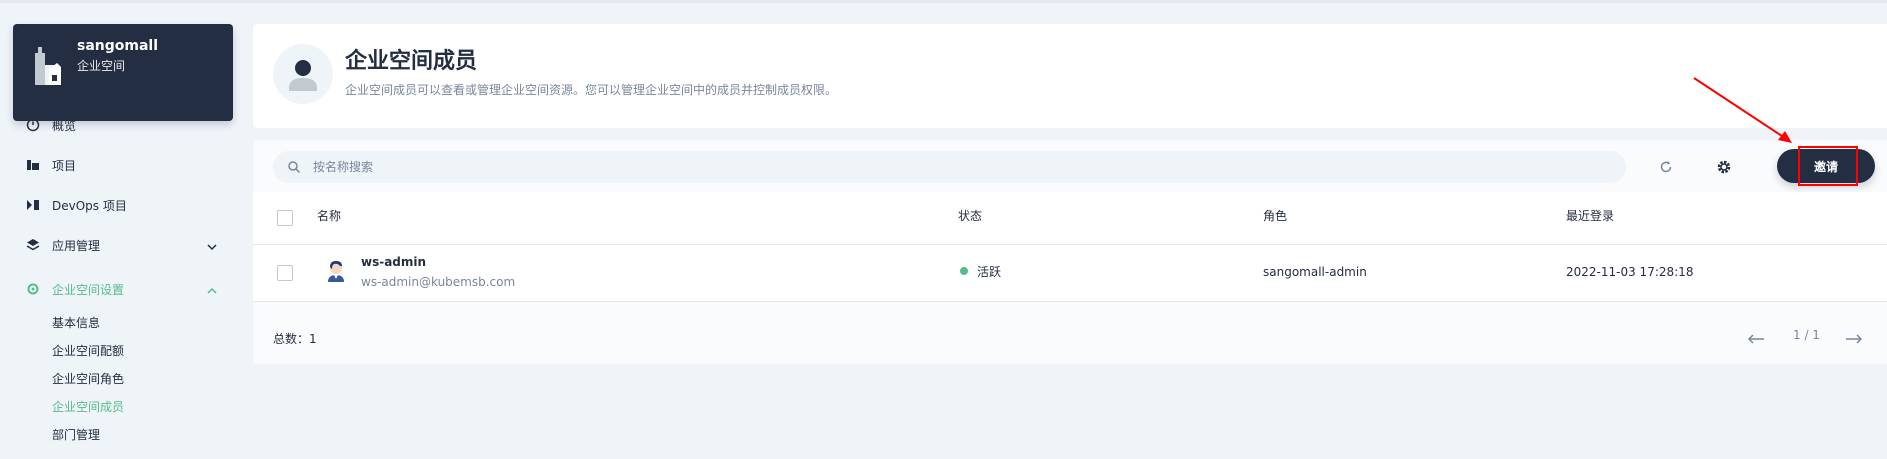 The image size is (1887, 459). What do you see at coordinates (51, 165) in the screenshot?
I see `sidebar-item-projects: 项目` at bounding box center [51, 165].